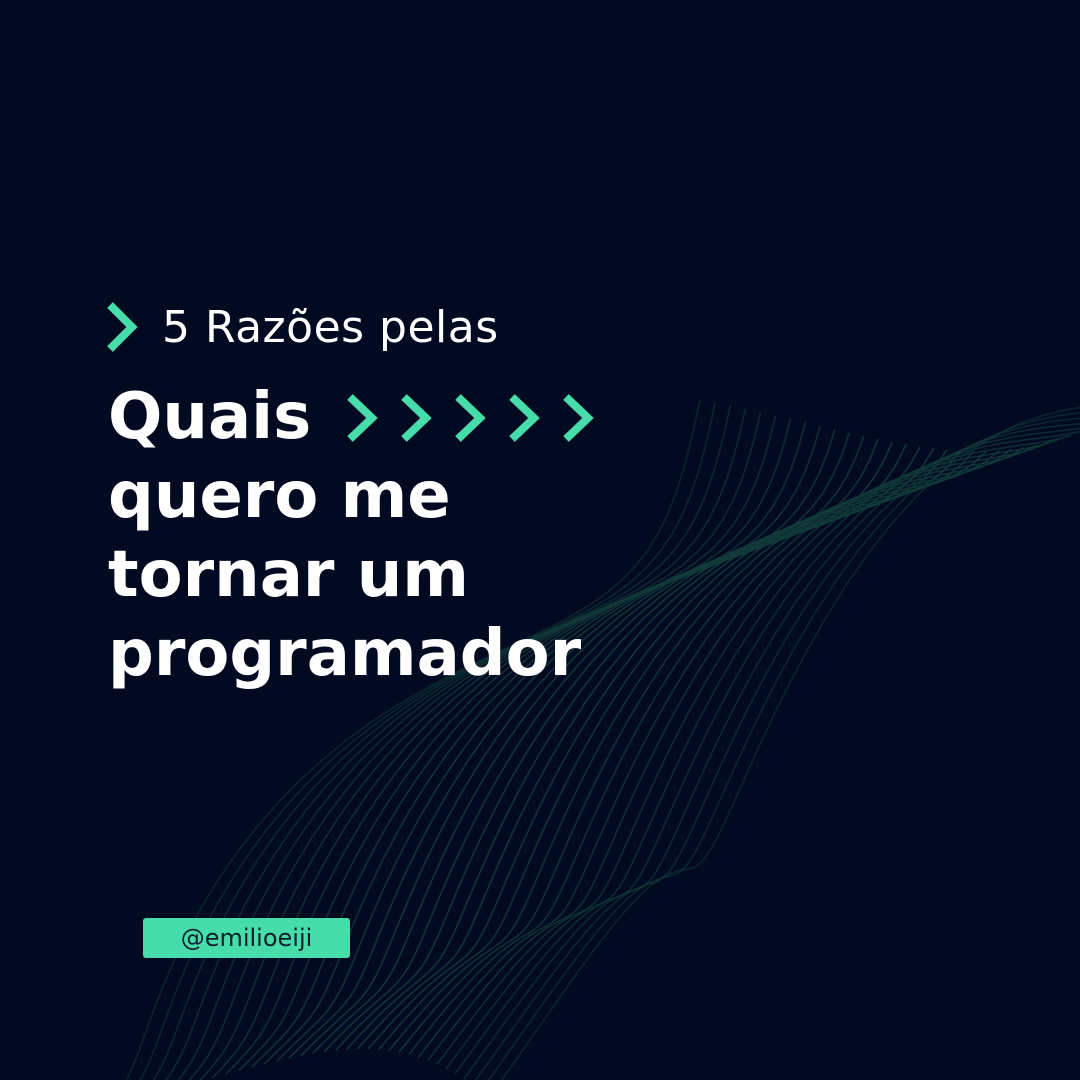  What do you see at coordinates (360, 536) in the screenshot?
I see `headline: Quais quero me tornar um programador` at bounding box center [360, 536].